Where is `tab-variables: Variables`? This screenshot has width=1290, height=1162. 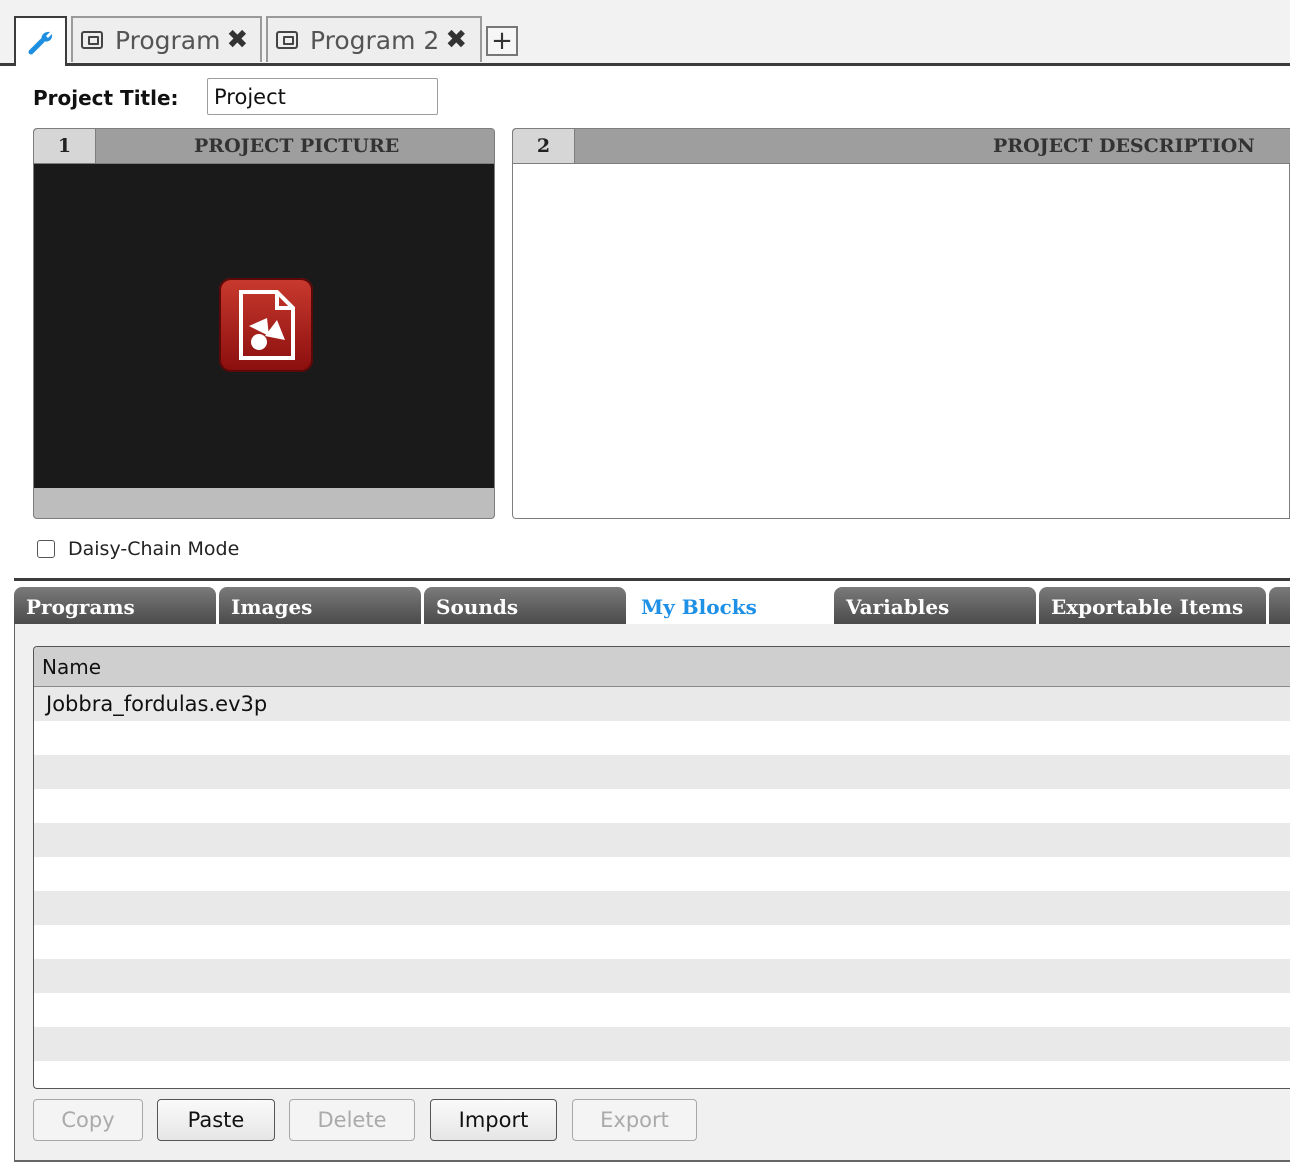 tab-variables: Variables is located at coordinates (935, 607).